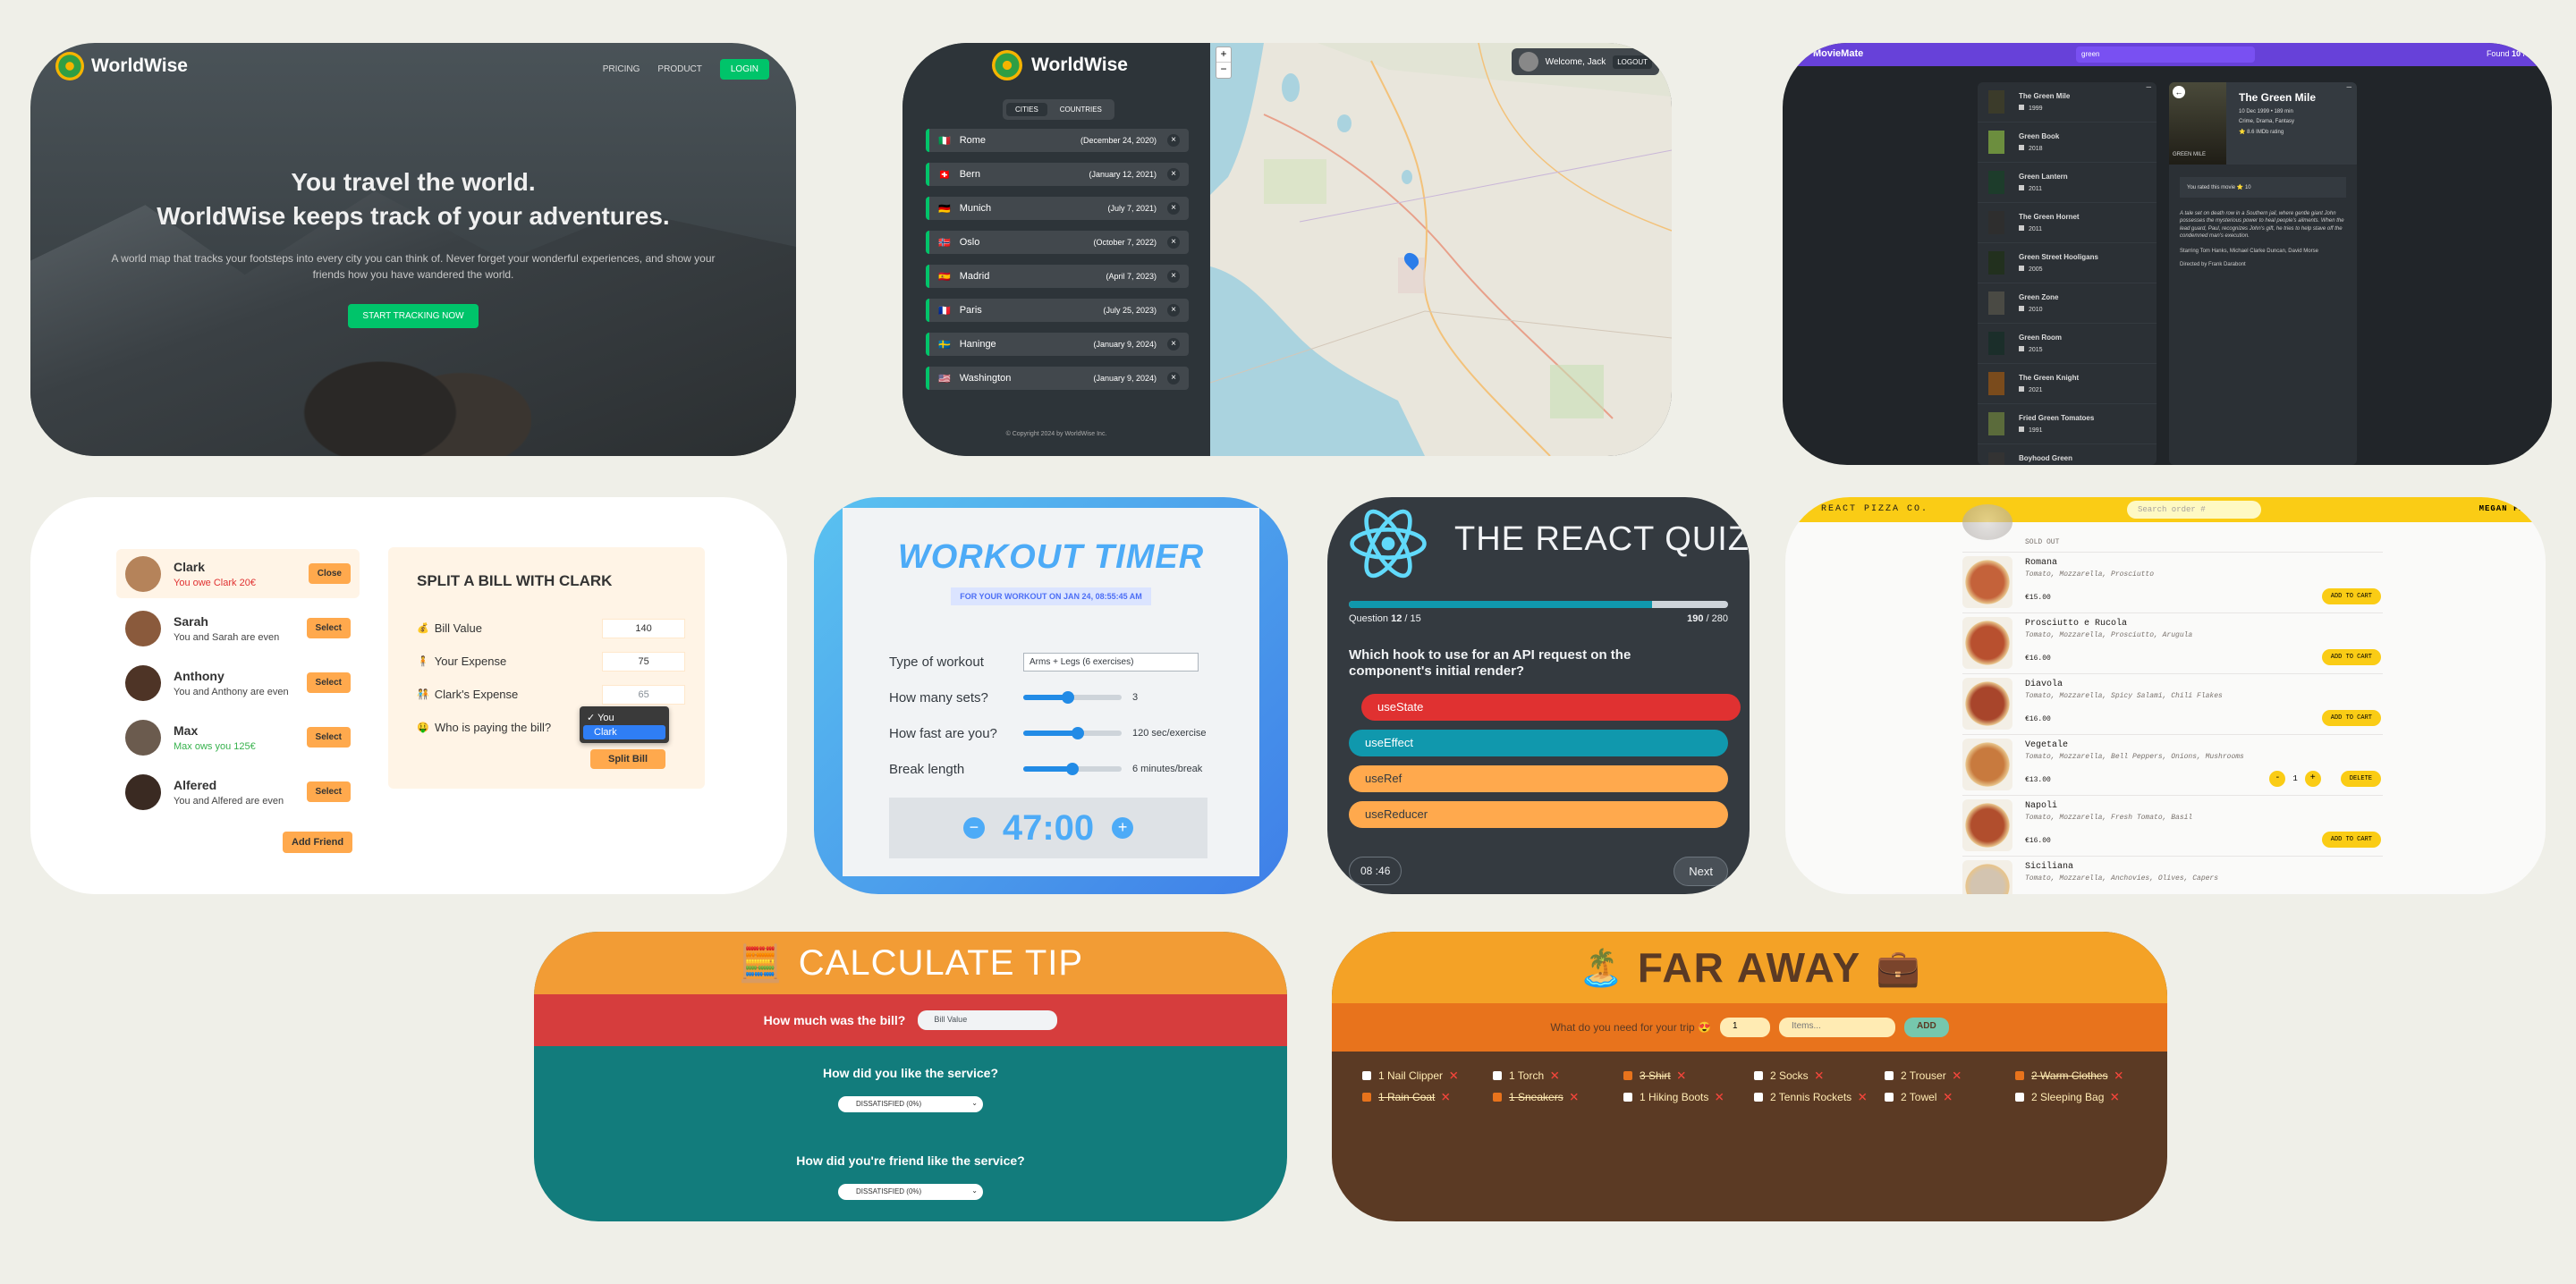 The height and width of the screenshot is (1284, 2576). What do you see at coordinates (238, 791) in the screenshot?
I see `friend-item: Alfered You and Alfered are even Select` at bounding box center [238, 791].